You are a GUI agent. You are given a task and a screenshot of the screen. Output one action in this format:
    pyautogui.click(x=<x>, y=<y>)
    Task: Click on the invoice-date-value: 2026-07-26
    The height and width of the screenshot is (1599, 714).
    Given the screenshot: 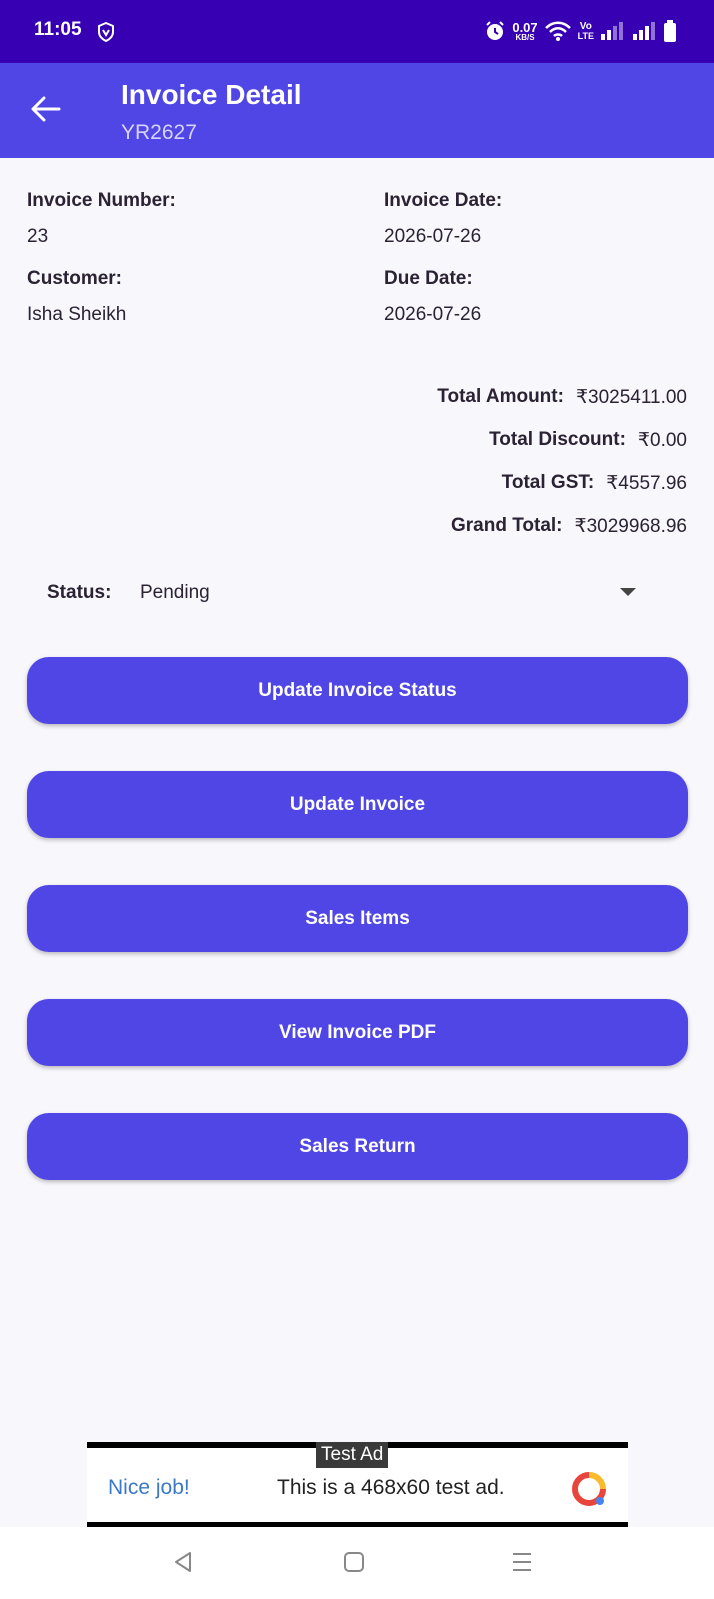 What is the action you would take?
    pyautogui.click(x=433, y=236)
    